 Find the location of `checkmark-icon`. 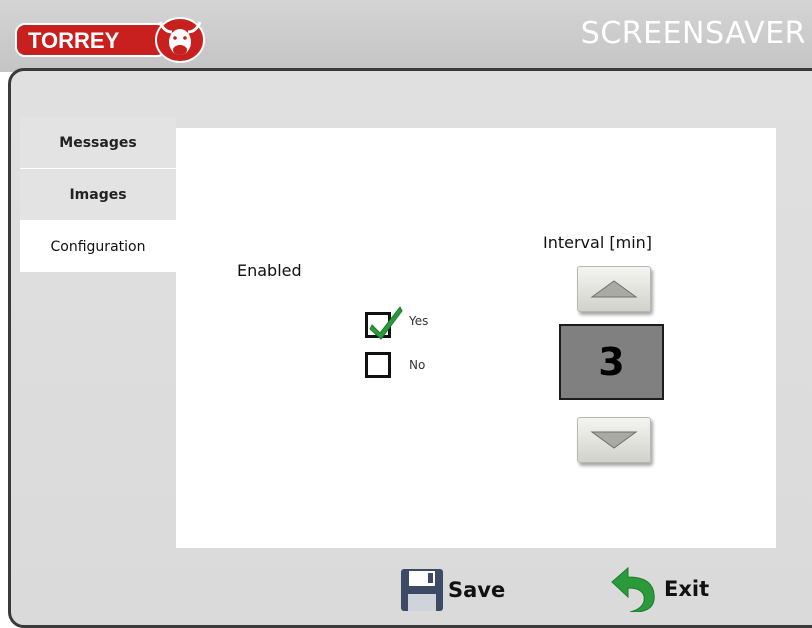

checkmark-icon is located at coordinates (386, 323).